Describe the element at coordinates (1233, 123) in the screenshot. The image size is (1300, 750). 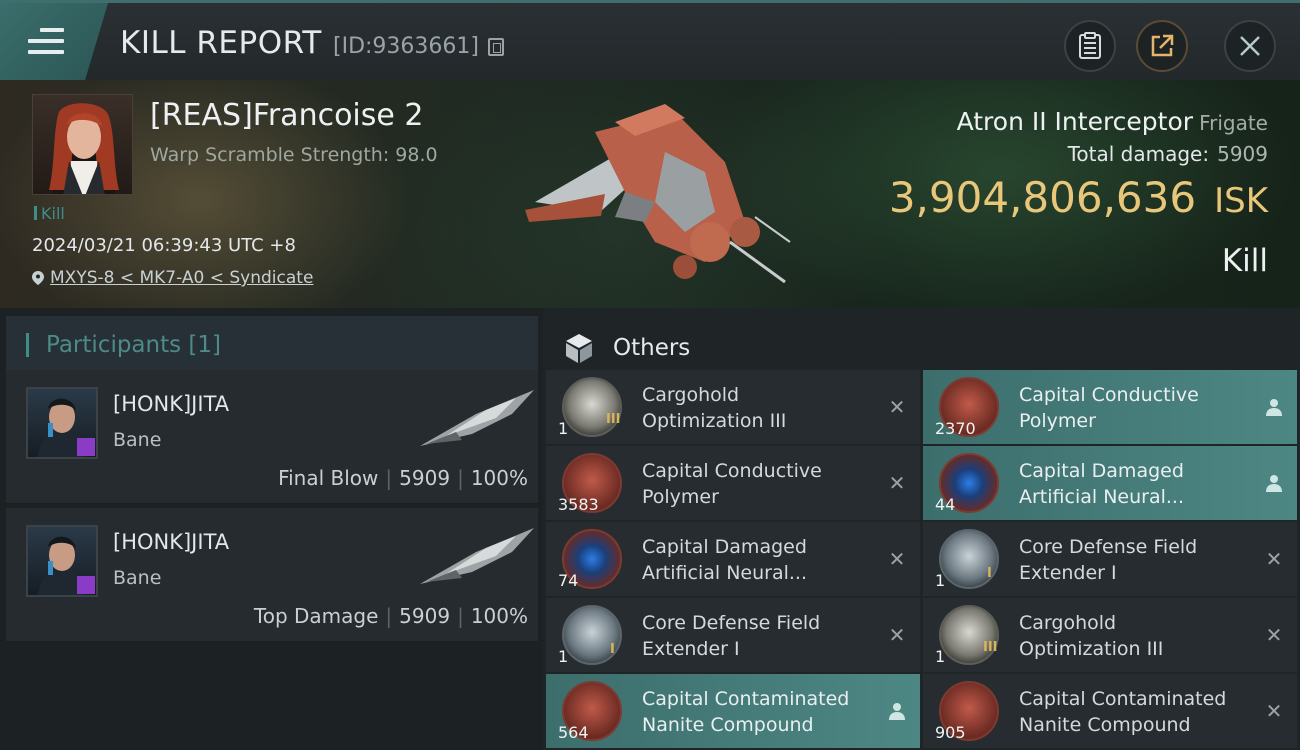
I see `ship-class: Frigate` at that location.